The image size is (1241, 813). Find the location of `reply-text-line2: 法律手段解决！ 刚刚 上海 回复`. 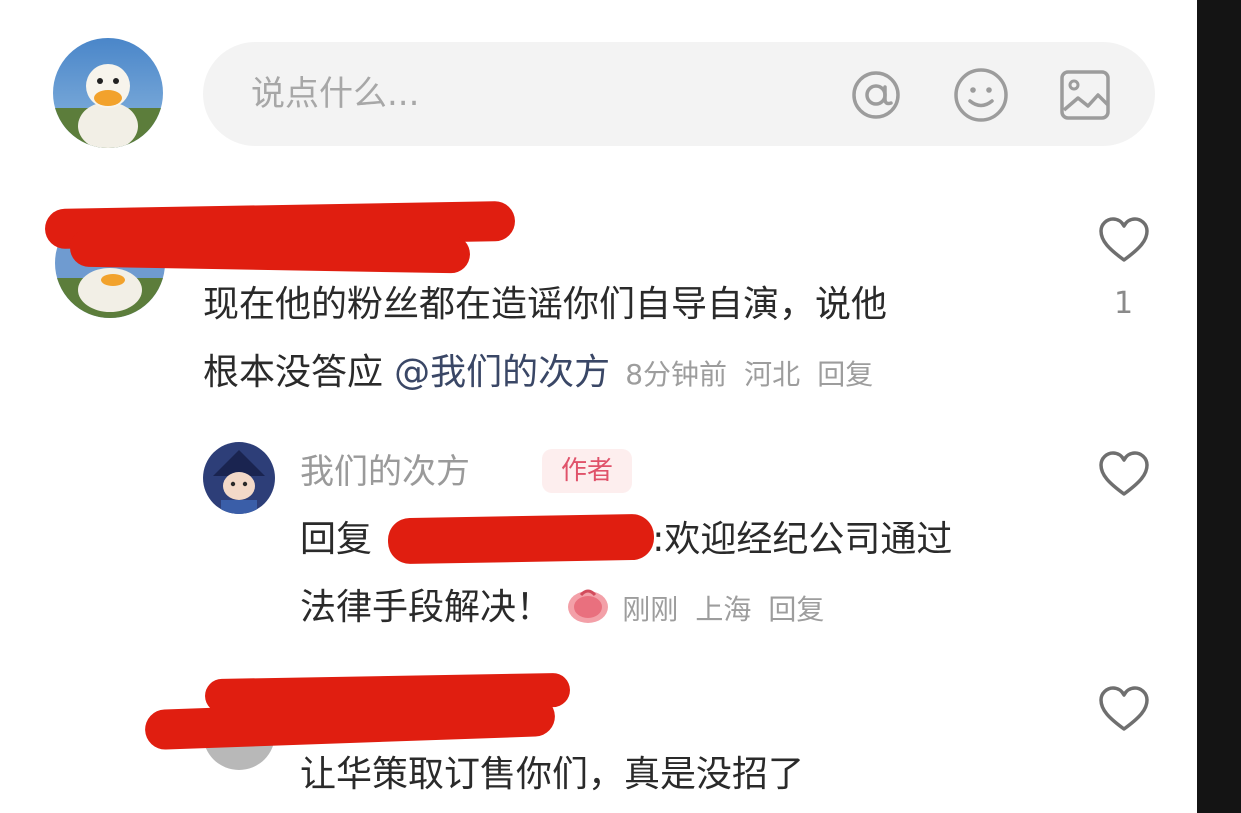

reply-text-line2: 法律手段解决！ 刚刚 上海 回复 is located at coordinates (562, 608).